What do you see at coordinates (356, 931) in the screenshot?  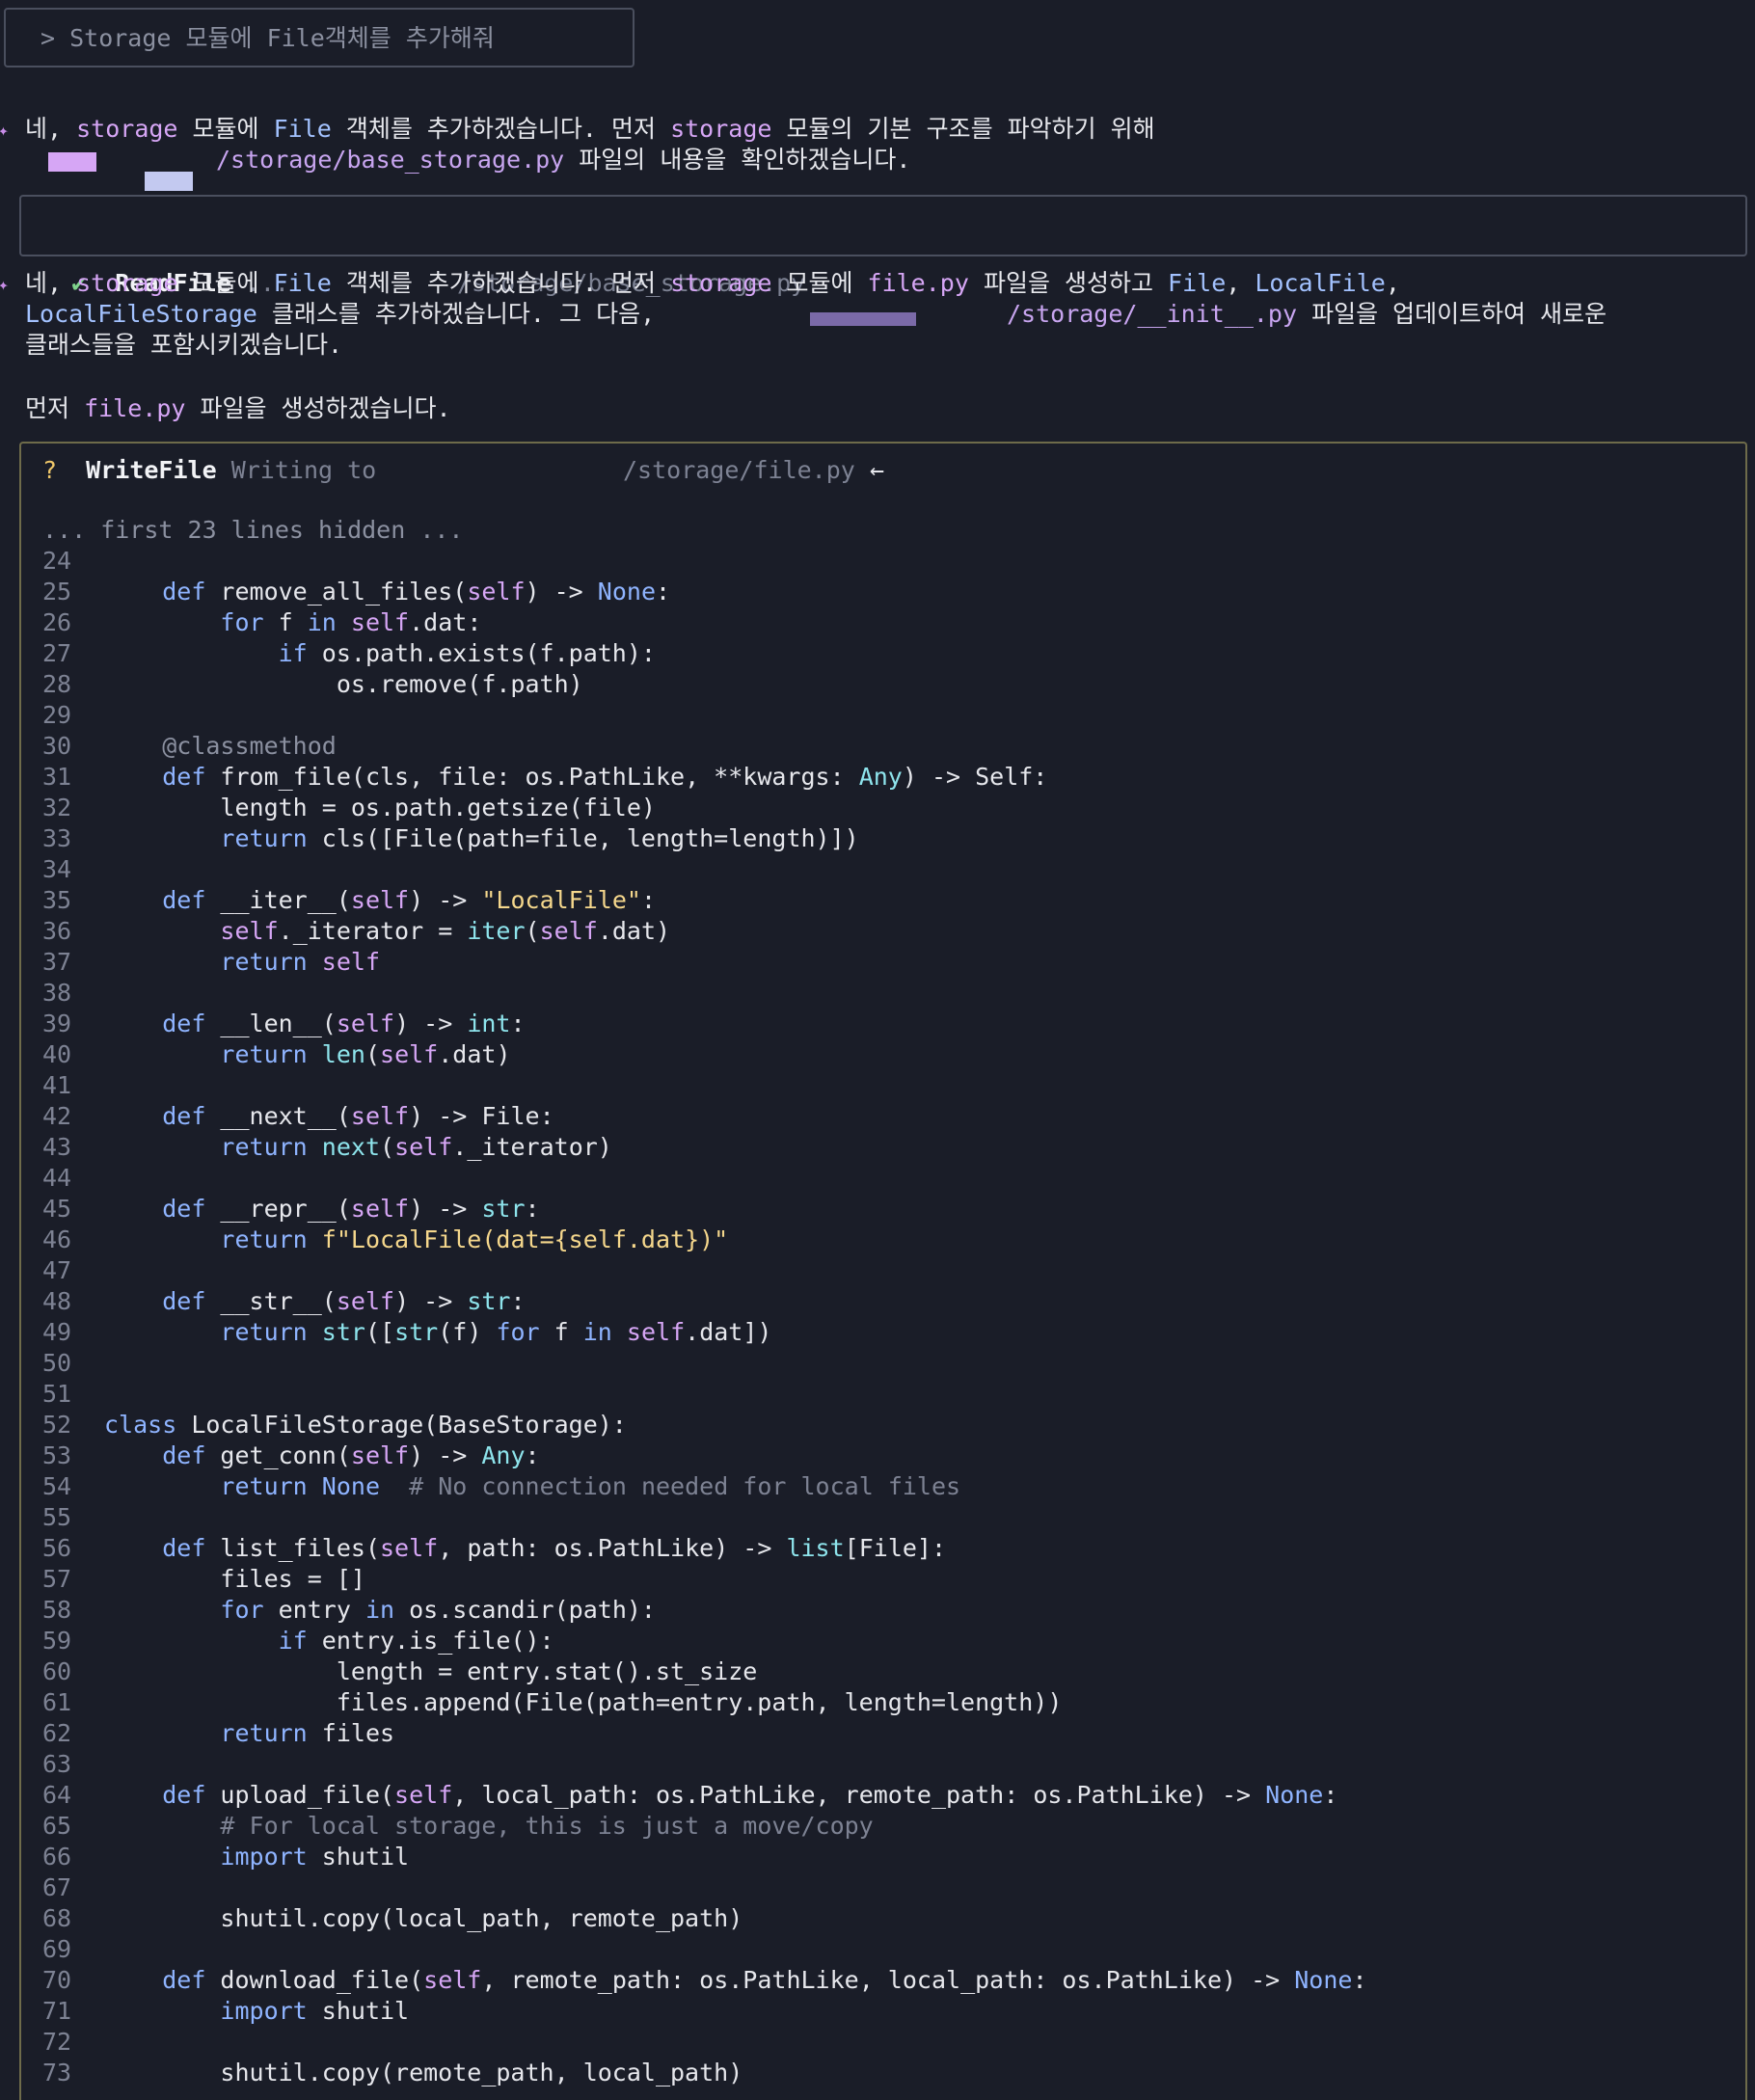 I see `code-line: 36 self._iterator = iter(self.dat)` at bounding box center [356, 931].